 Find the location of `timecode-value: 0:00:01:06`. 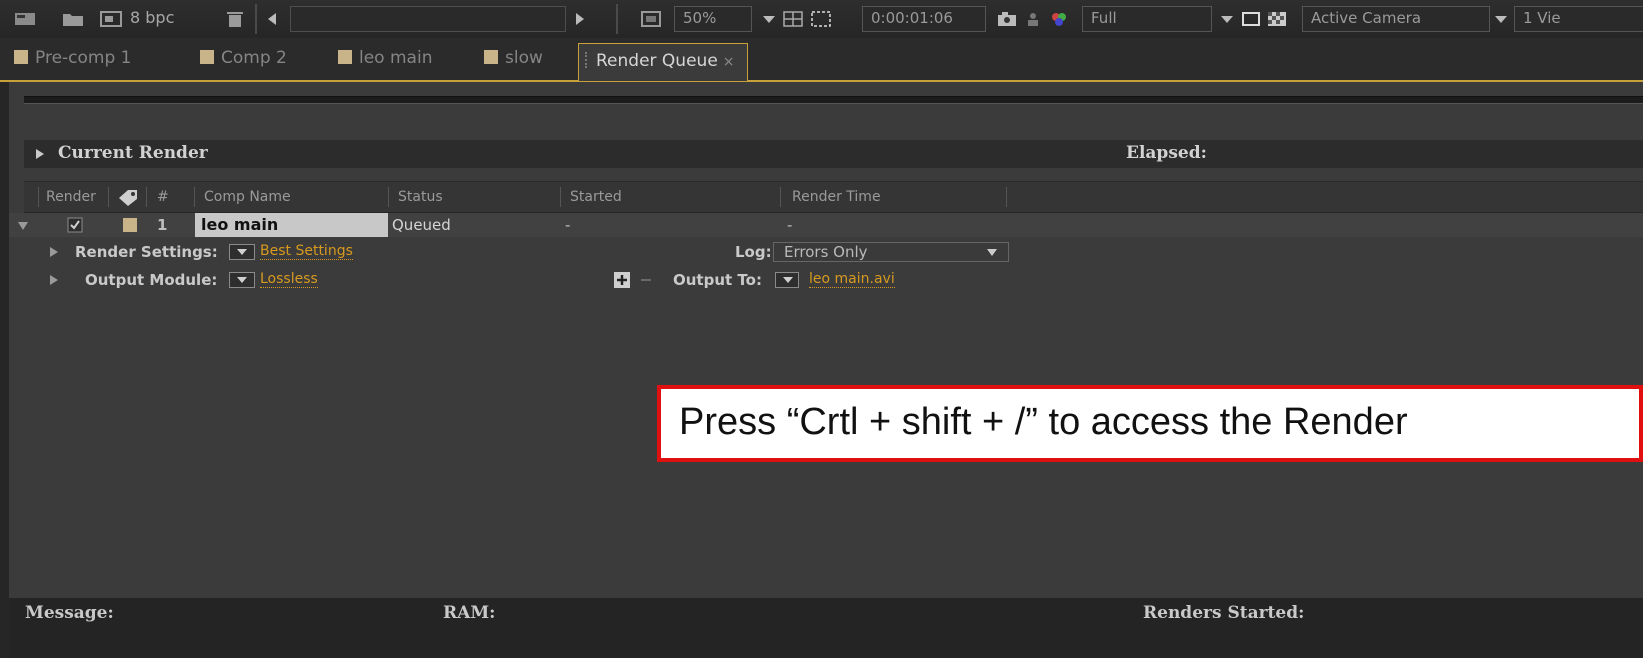

timecode-value: 0:00:01:06 is located at coordinates (912, 18).